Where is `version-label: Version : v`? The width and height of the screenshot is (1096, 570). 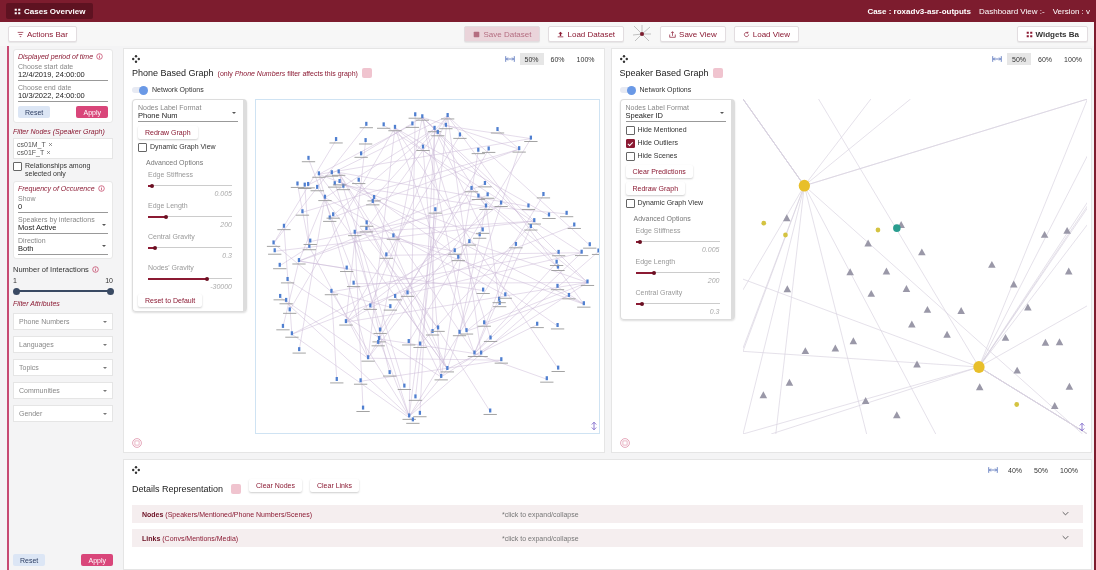
version-label: Version : v is located at coordinates (1071, 11).